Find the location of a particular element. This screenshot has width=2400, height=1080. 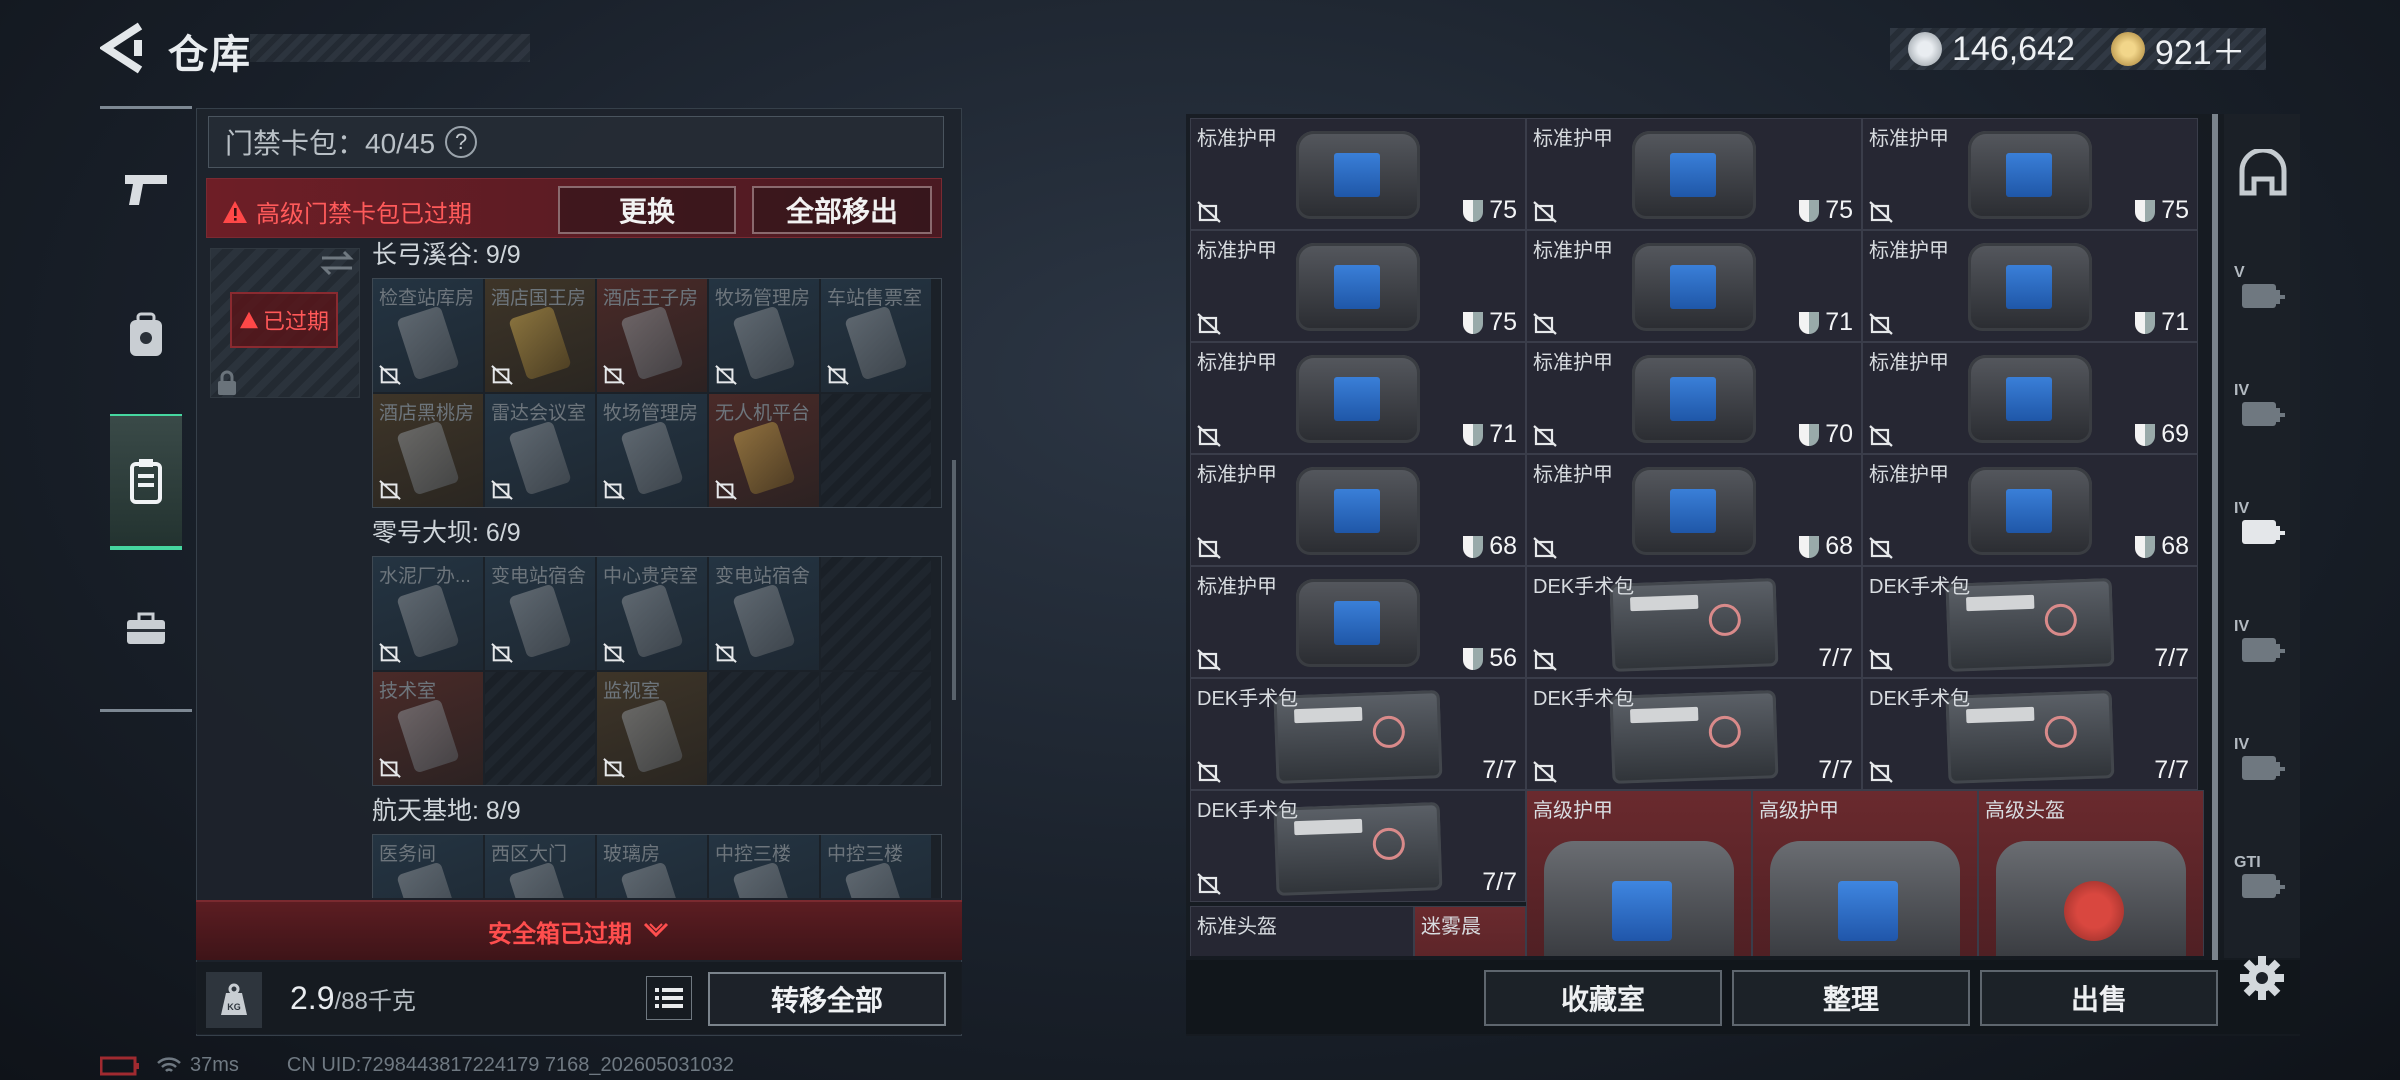

stash-scrollbar is located at coordinates (2215, 537).